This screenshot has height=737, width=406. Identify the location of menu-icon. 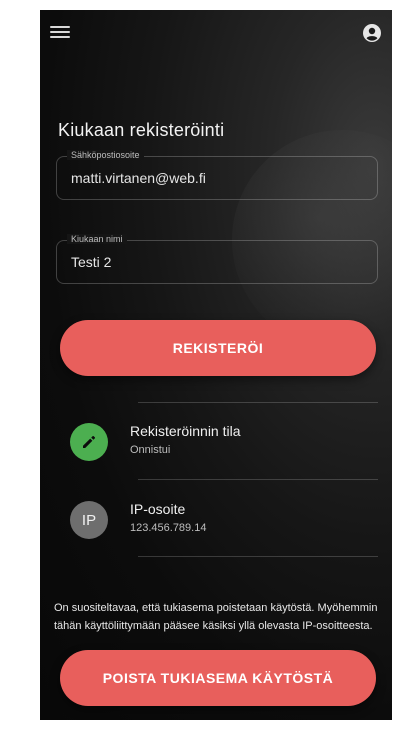
(60, 33).